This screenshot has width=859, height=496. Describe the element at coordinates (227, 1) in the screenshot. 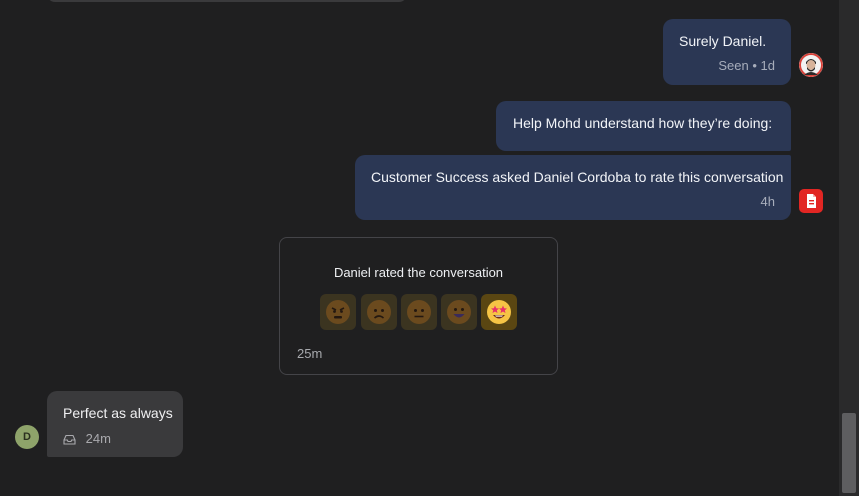

I see `previous-message-bubble` at that location.